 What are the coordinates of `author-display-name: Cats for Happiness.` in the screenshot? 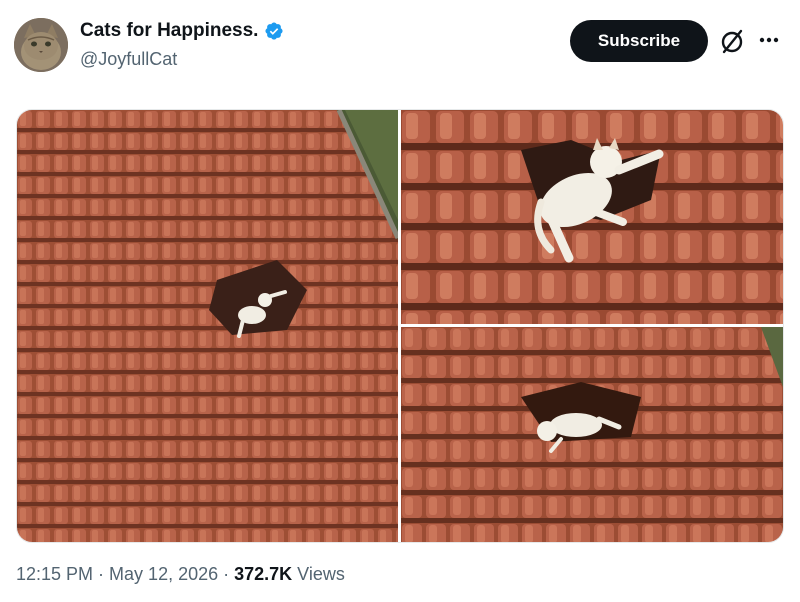 It's located at (169, 31).